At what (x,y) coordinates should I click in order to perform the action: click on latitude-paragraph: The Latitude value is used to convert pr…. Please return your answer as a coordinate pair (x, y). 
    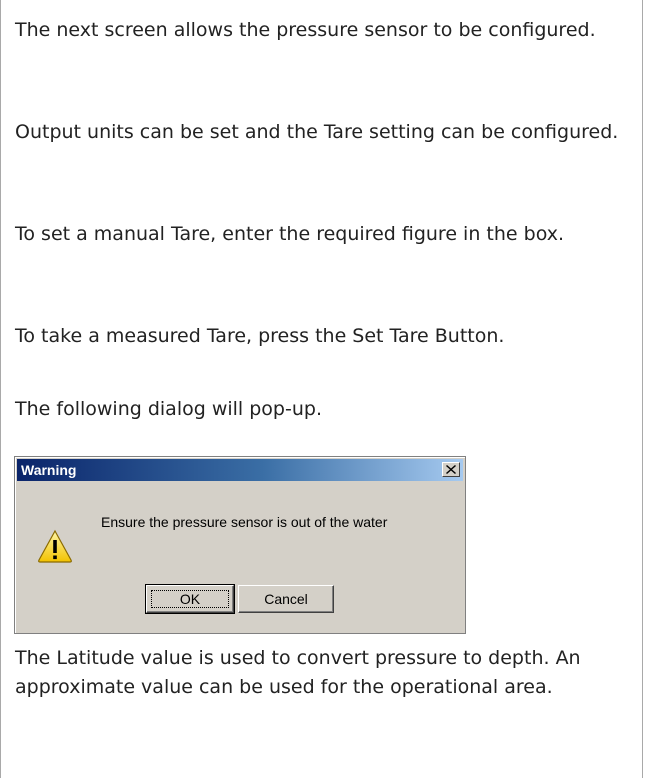
    Looking at the image, I should click on (298, 672).